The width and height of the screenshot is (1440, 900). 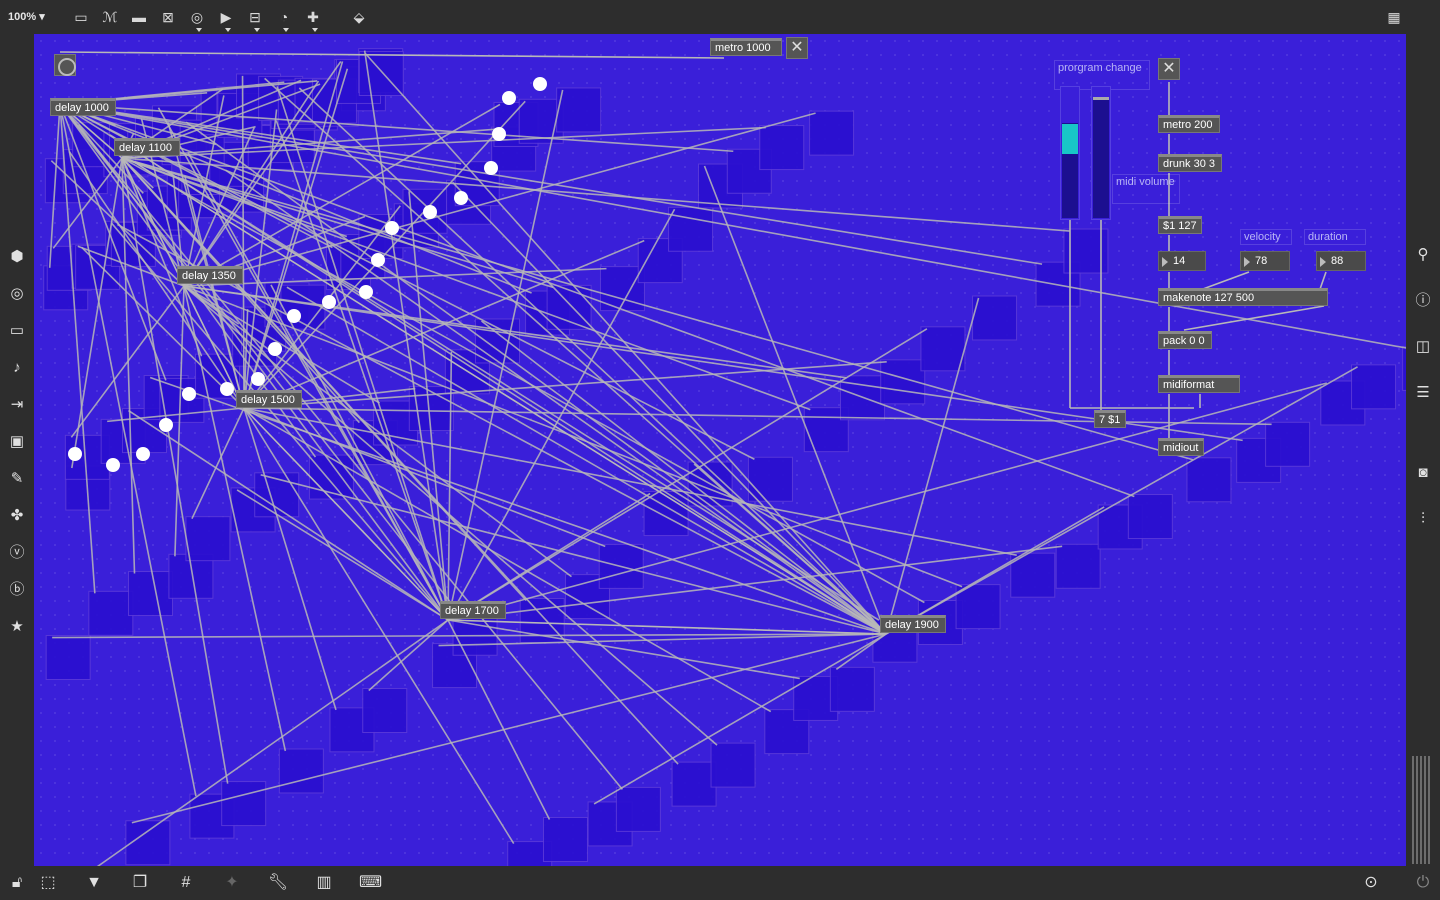 I want to click on vizzie-icon: ⓥ, so click(x=17, y=553).